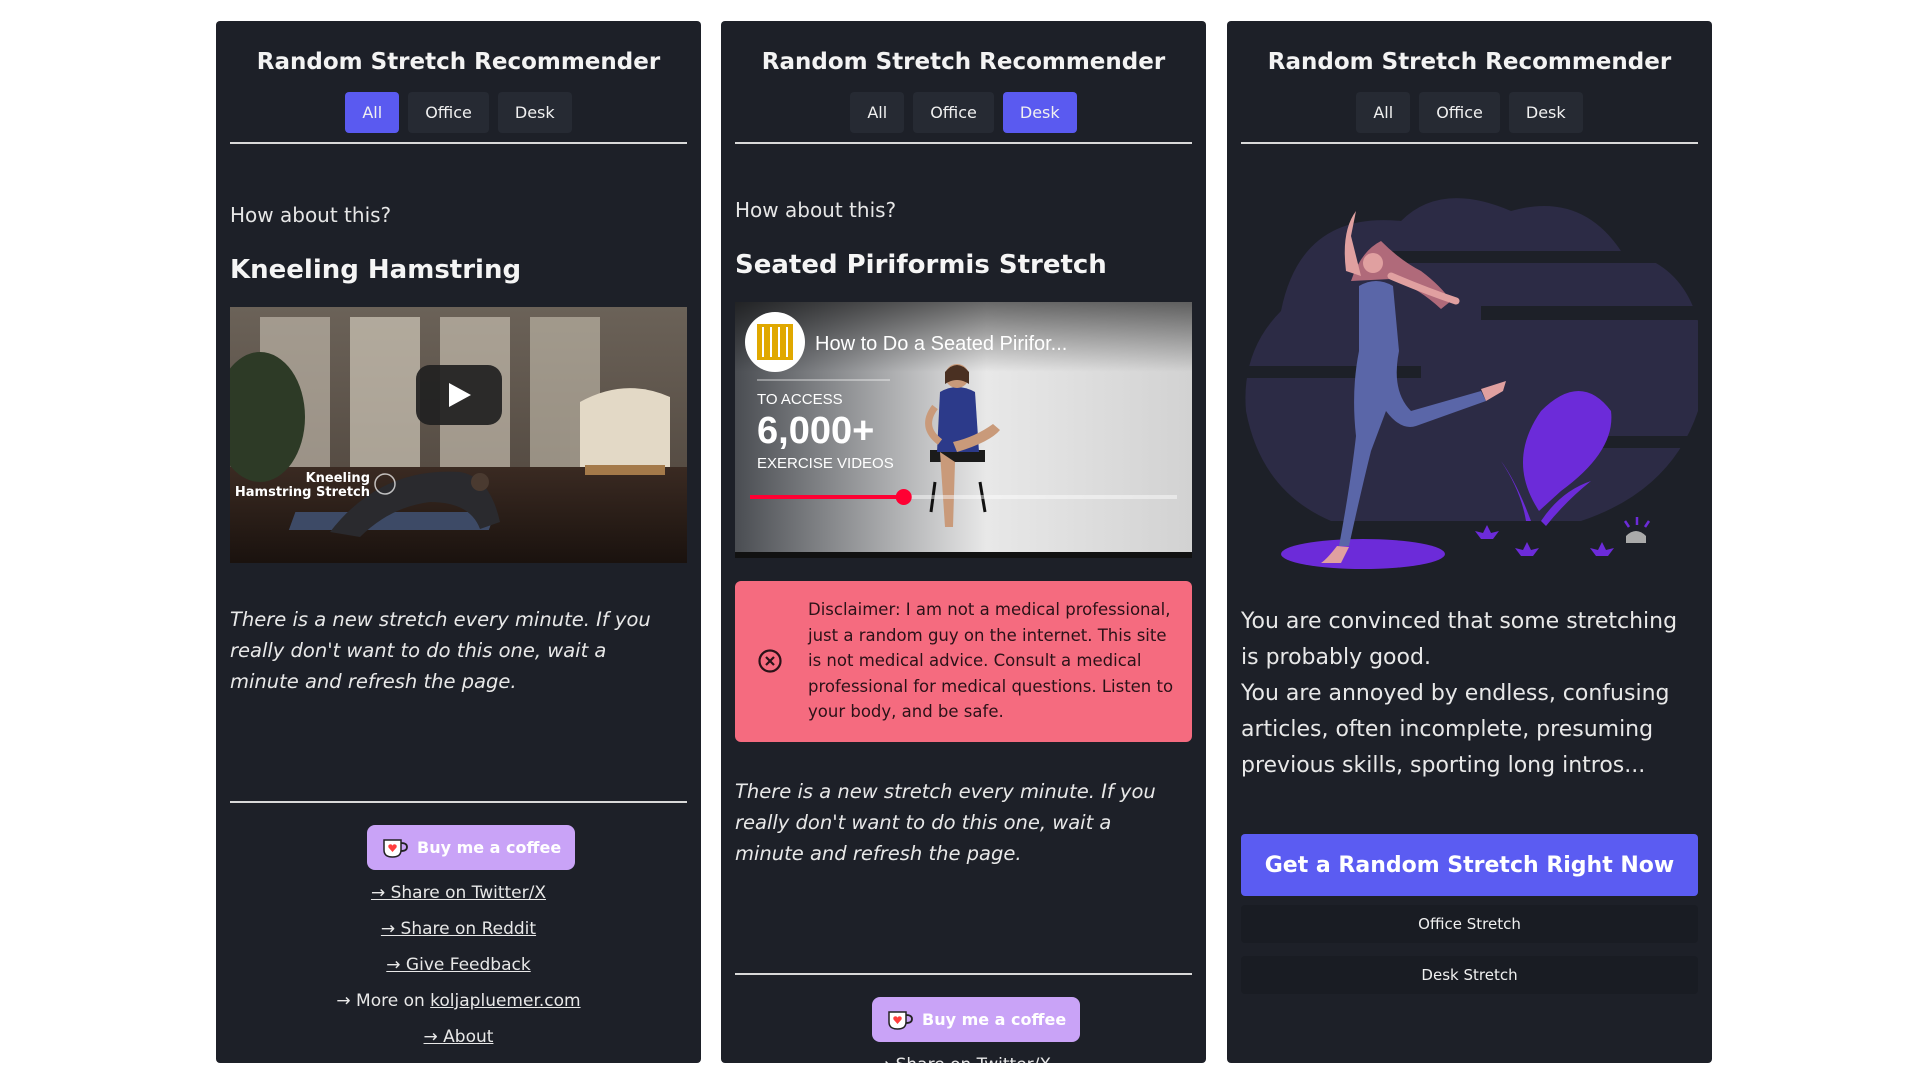 This screenshot has width=1920, height=1080. I want to click on stretch-name: Kneeling Hamstring, so click(376, 270).